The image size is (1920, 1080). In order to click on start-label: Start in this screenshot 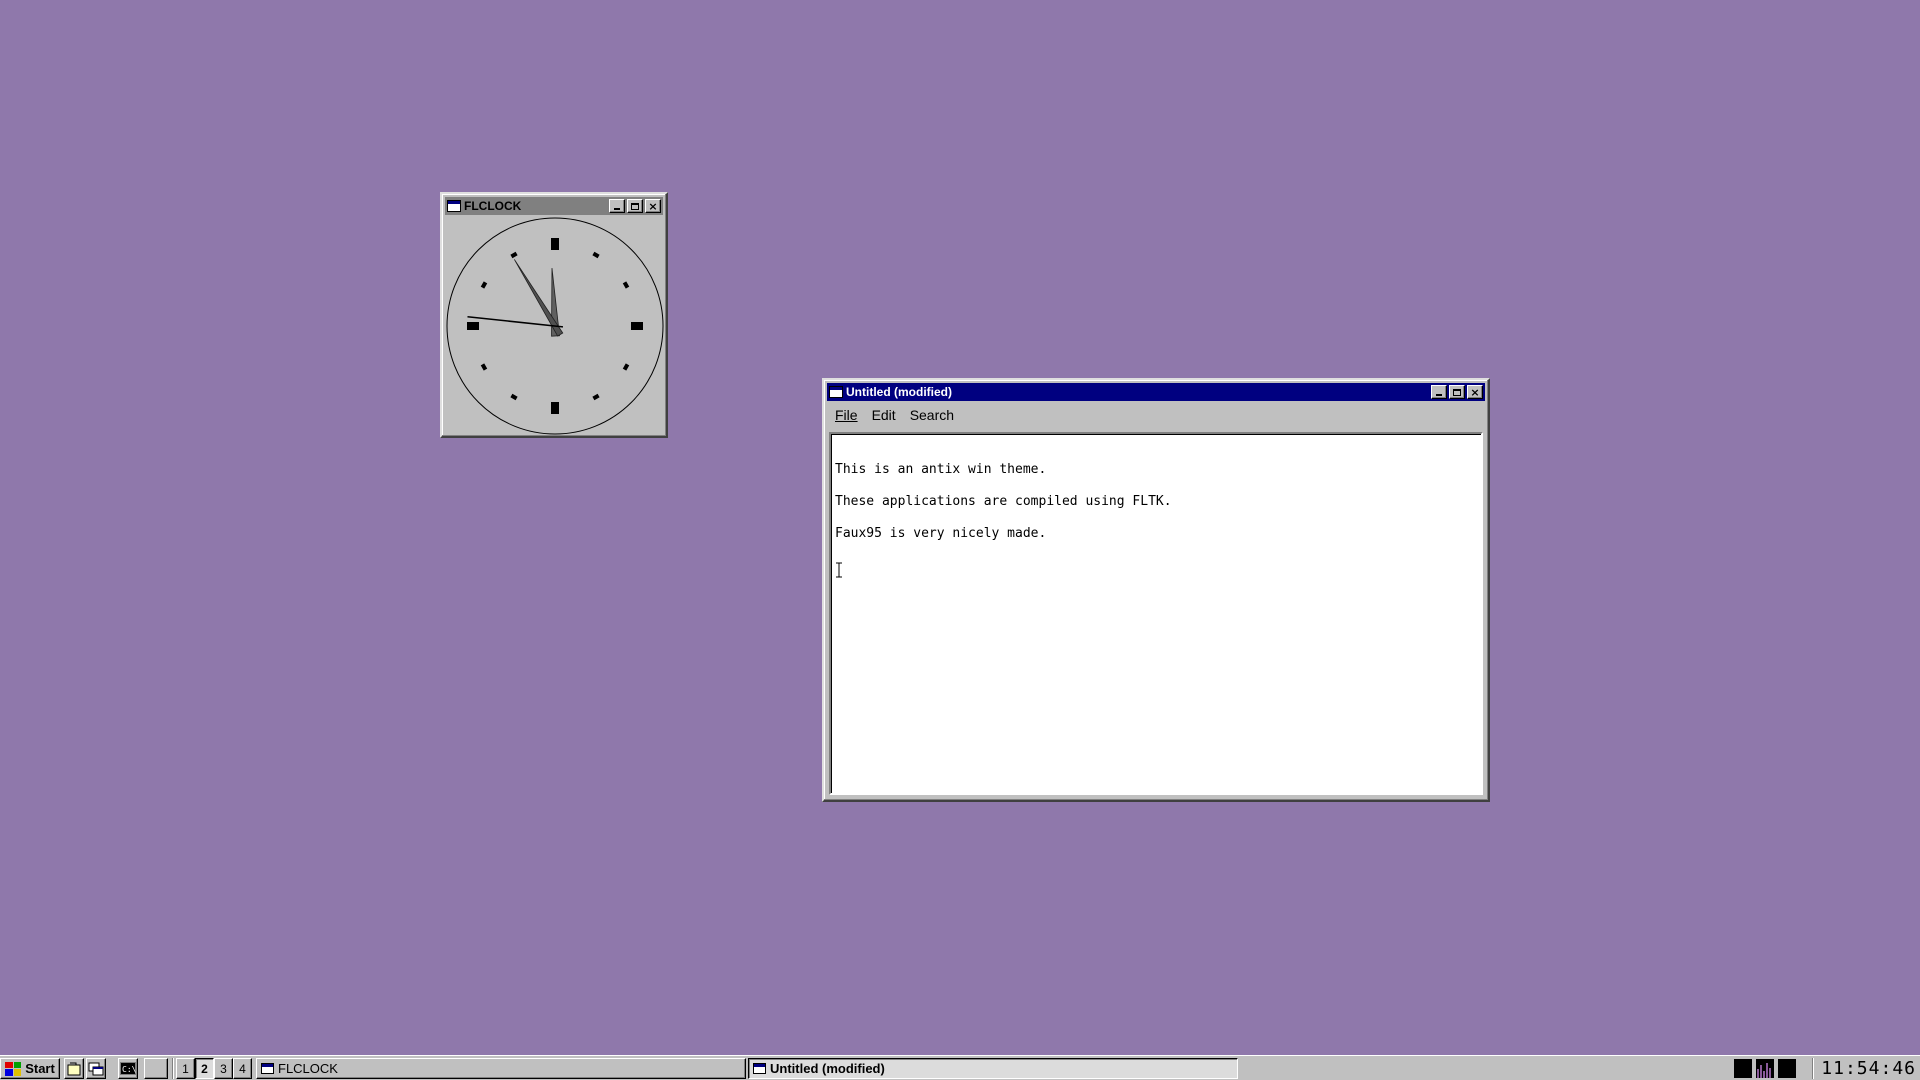, I will do `click(40, 1068)`.